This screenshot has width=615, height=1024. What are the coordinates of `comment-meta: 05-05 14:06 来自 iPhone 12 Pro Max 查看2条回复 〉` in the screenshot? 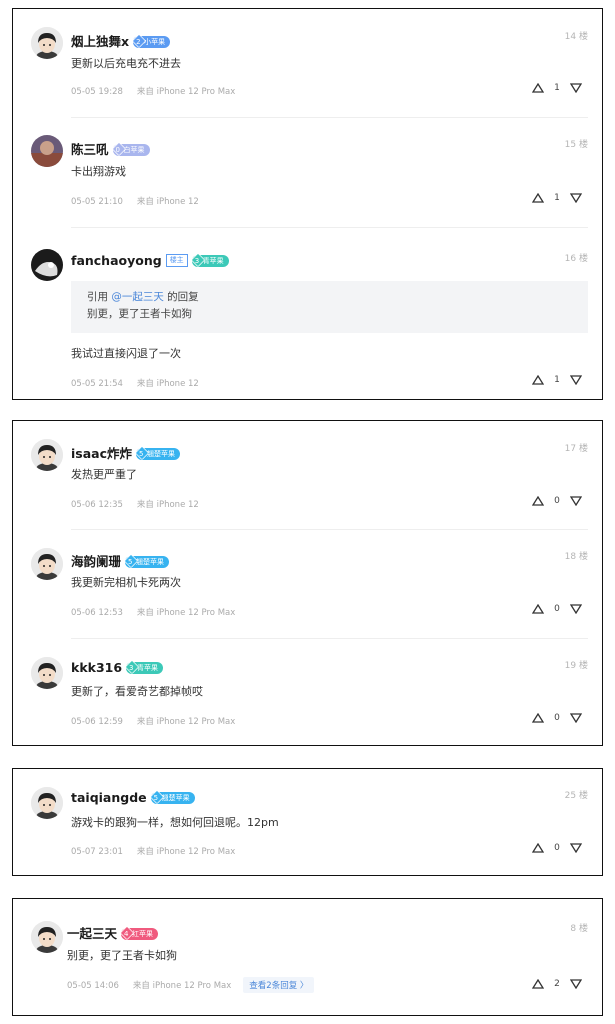 It's located at (191, 985).